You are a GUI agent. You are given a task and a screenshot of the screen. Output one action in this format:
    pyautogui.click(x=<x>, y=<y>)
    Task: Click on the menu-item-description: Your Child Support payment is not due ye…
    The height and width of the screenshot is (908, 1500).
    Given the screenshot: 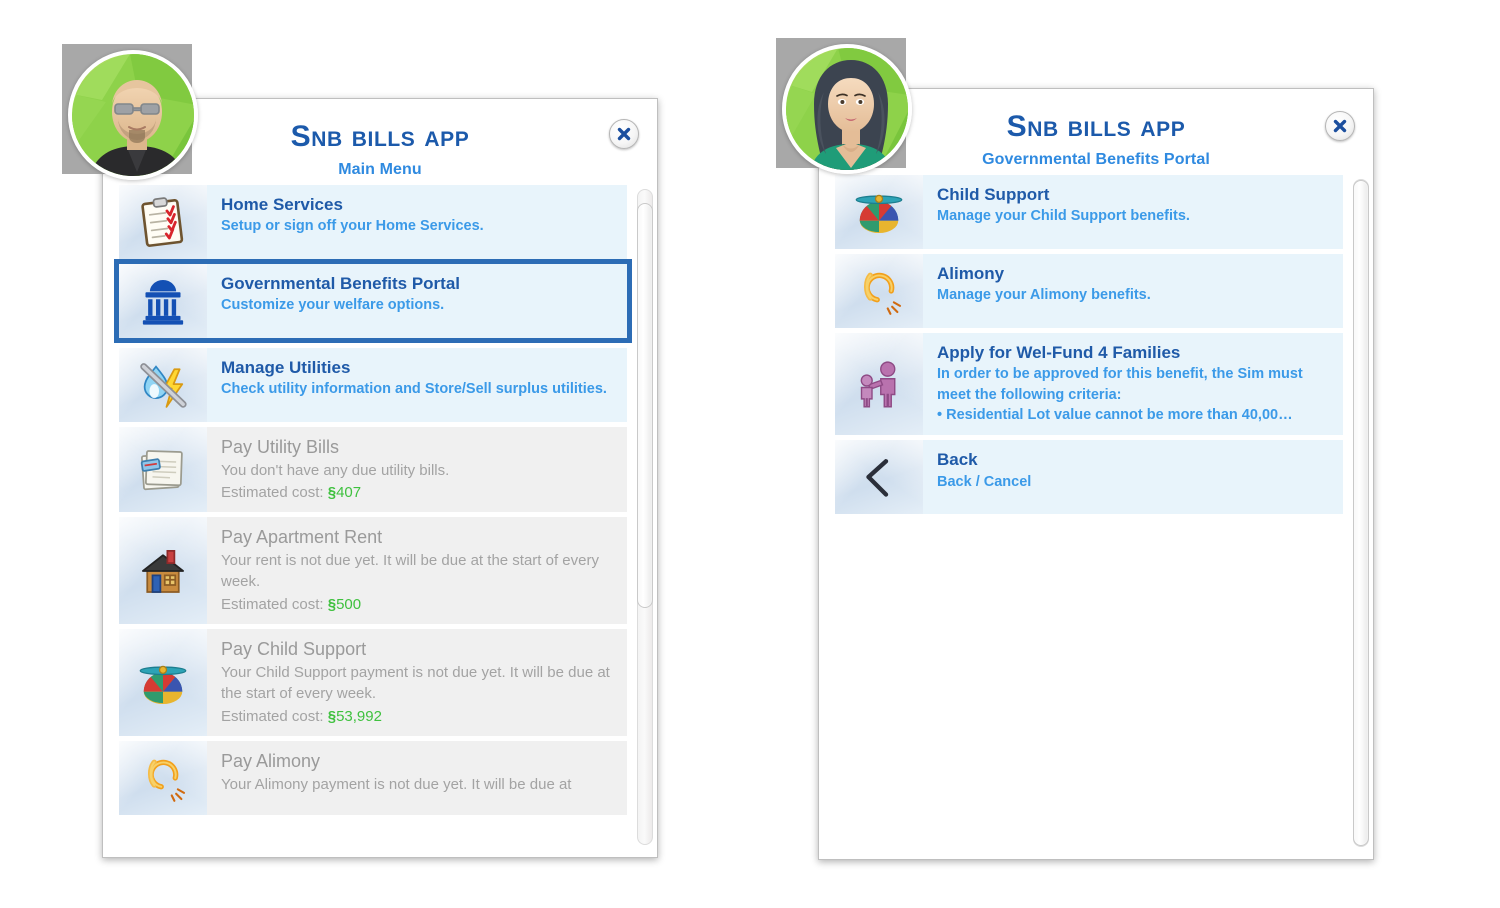 What is the action you would take?
    pyautogui.click(x=415, y=683)
    